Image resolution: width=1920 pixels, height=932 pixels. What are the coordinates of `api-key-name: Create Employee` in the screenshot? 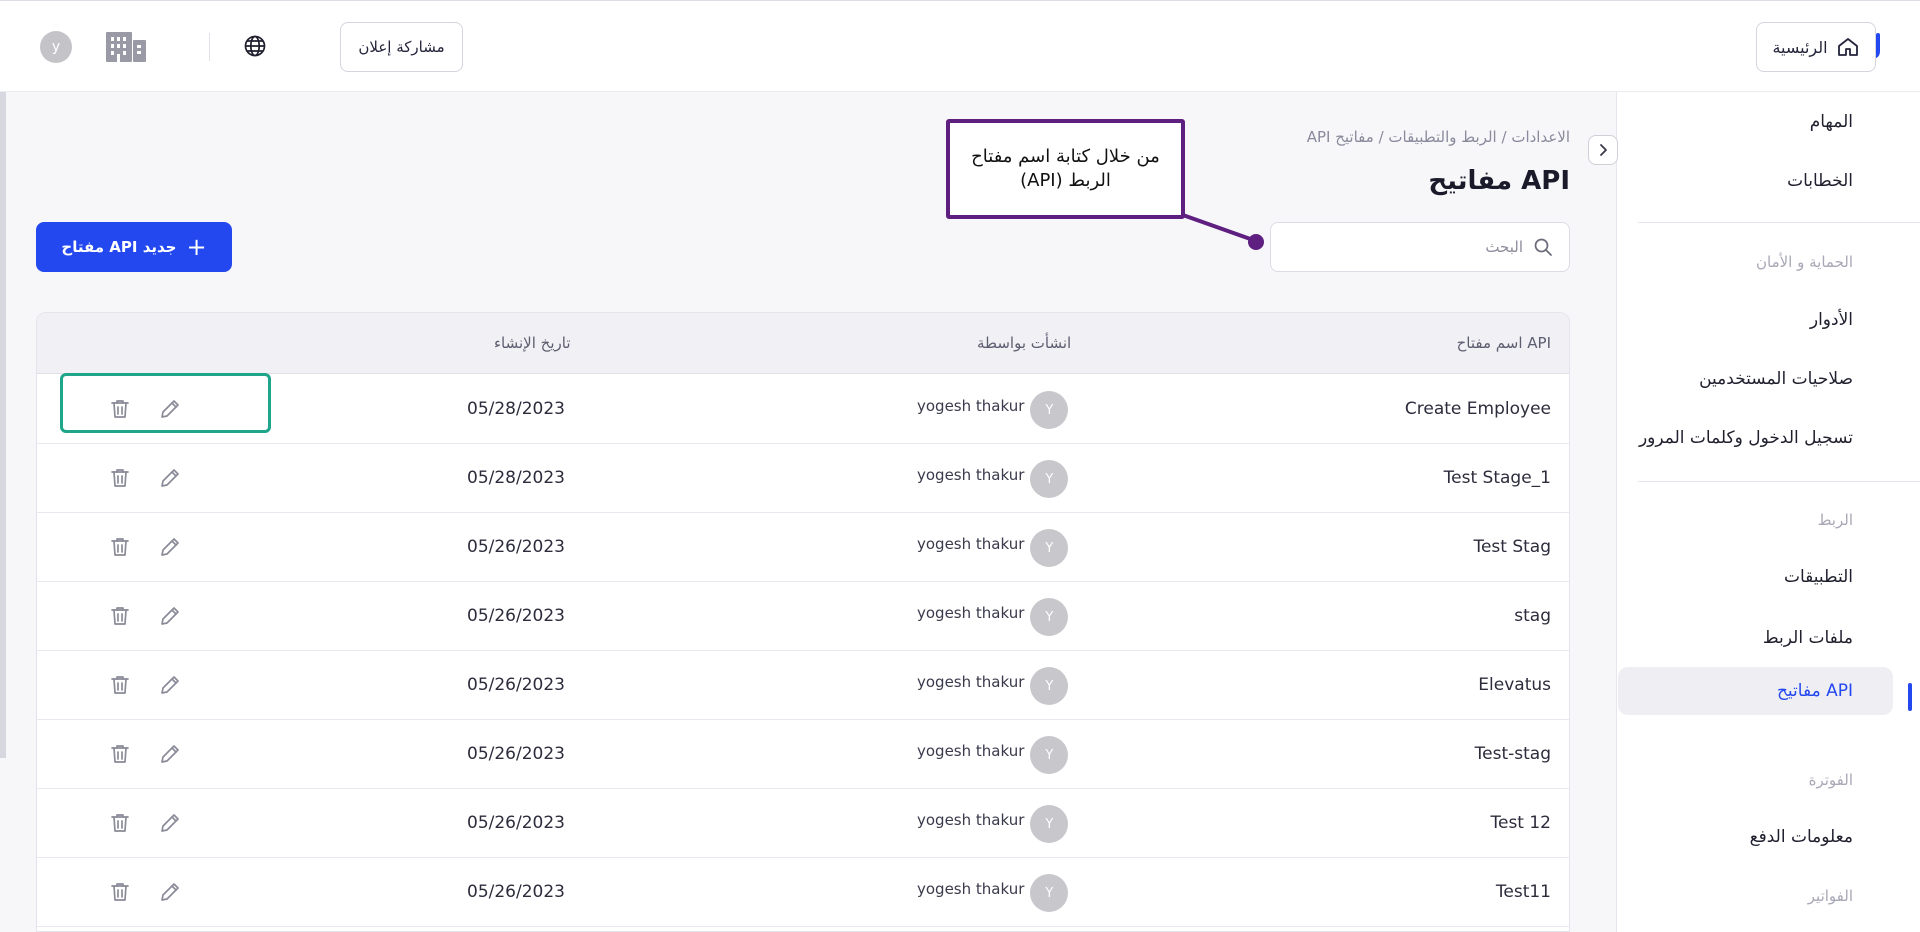 It's located at (1477, 409).